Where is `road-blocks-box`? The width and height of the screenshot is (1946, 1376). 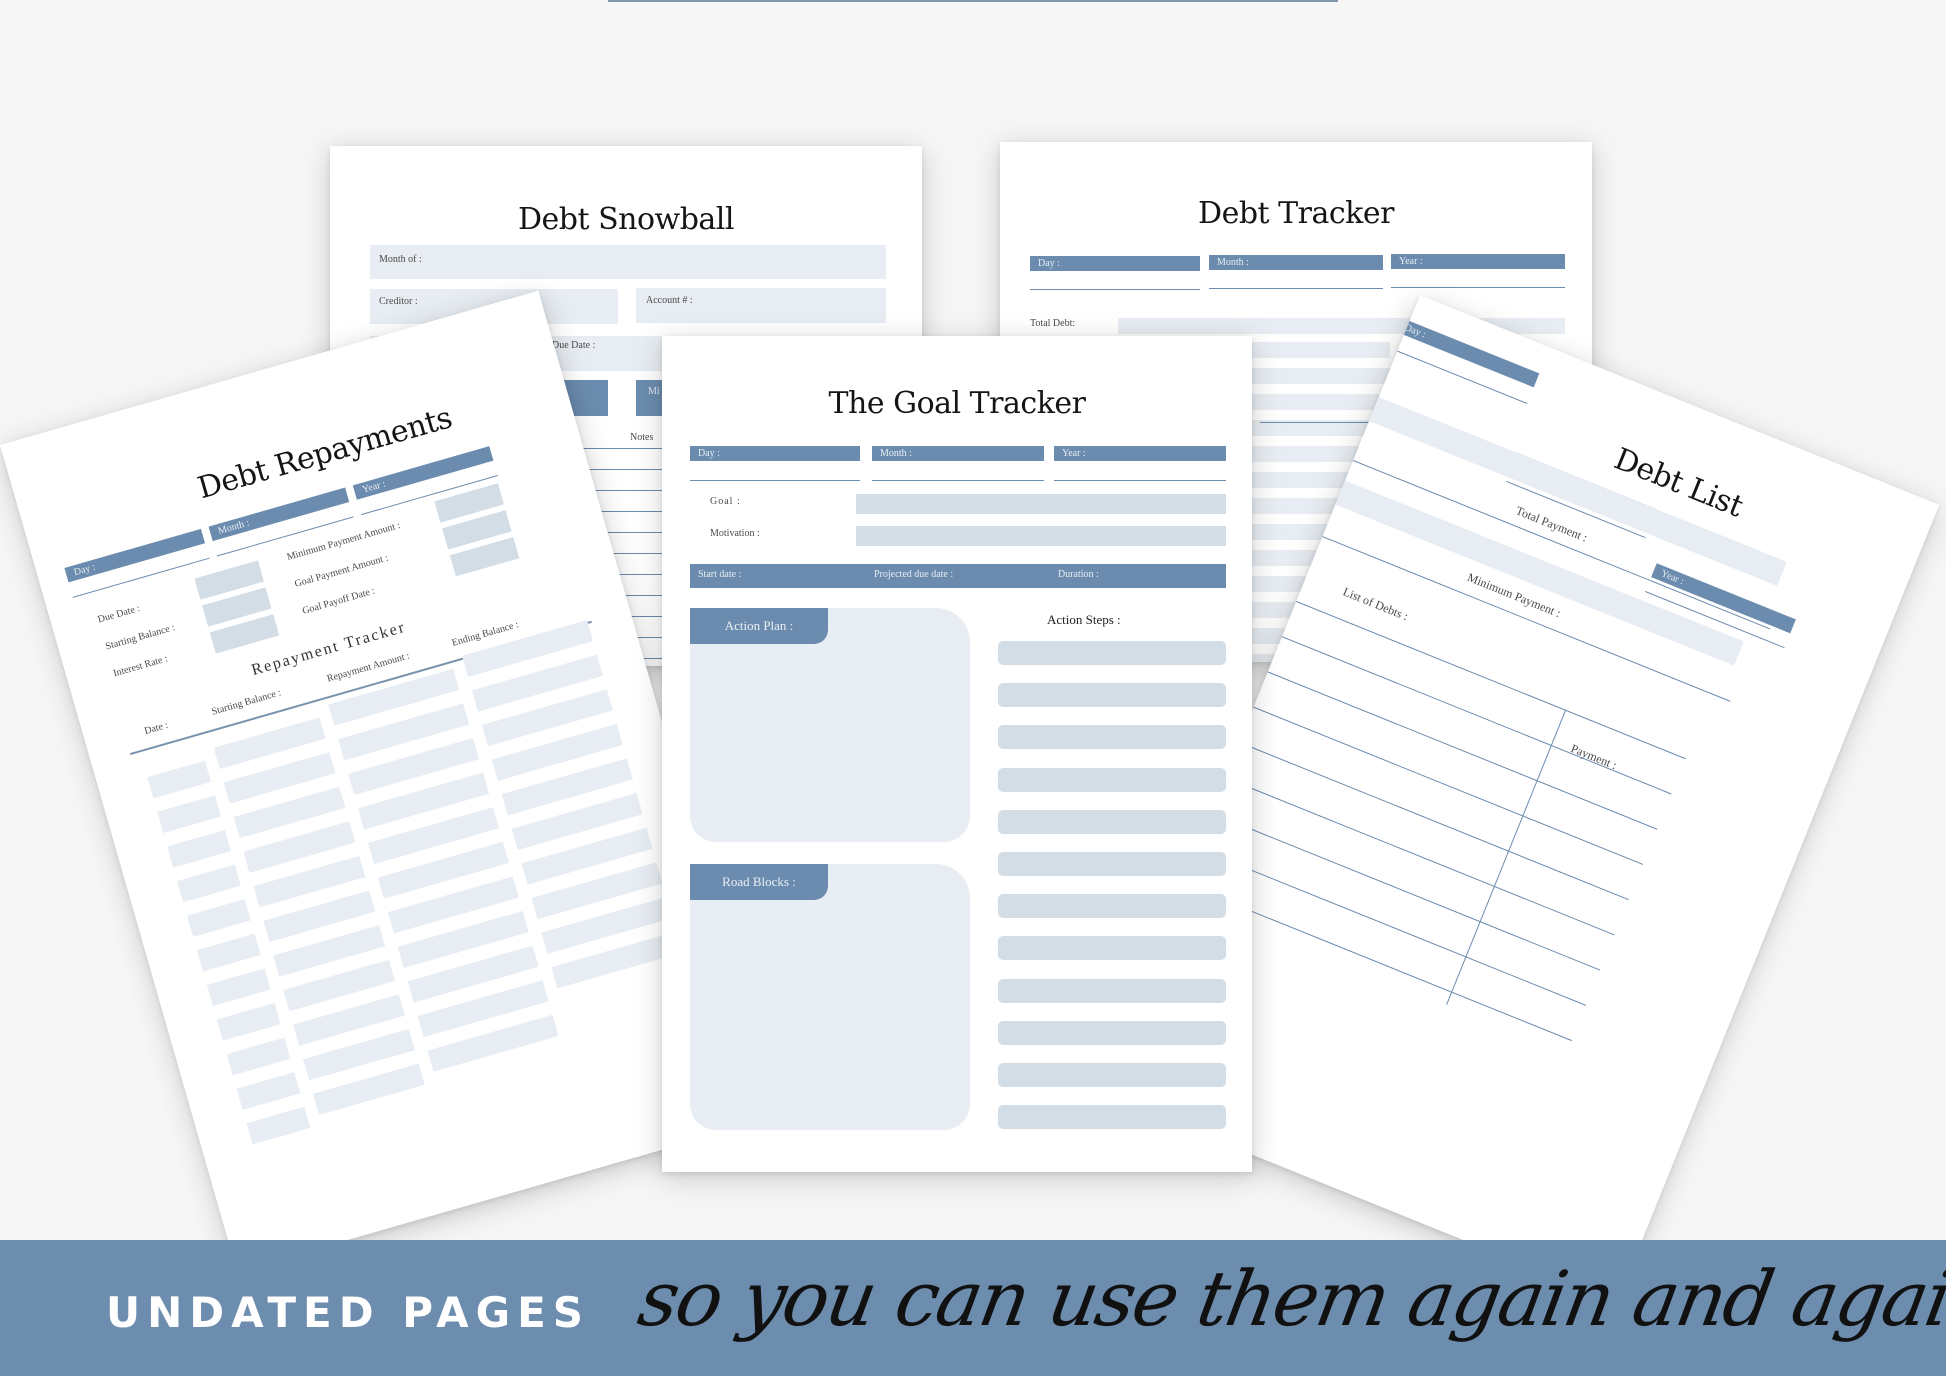
road-blocks-box is located at coordinates (830, 997).